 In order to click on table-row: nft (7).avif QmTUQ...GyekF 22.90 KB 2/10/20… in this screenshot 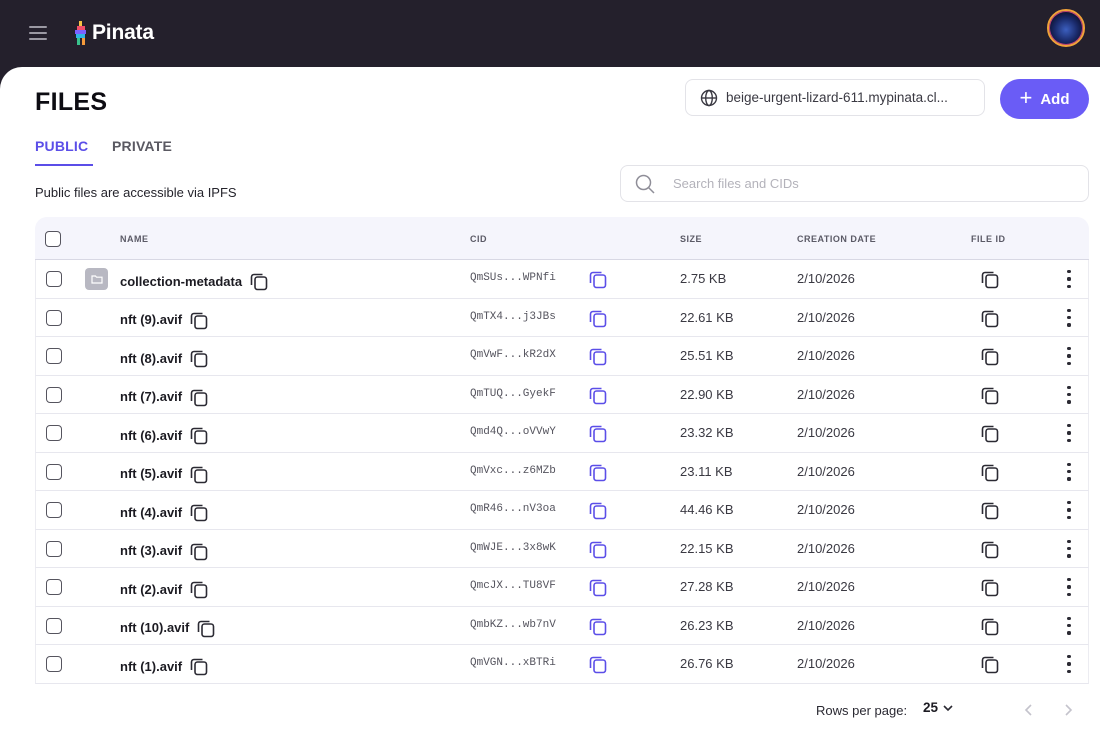, I will do `click(562, 394)`.